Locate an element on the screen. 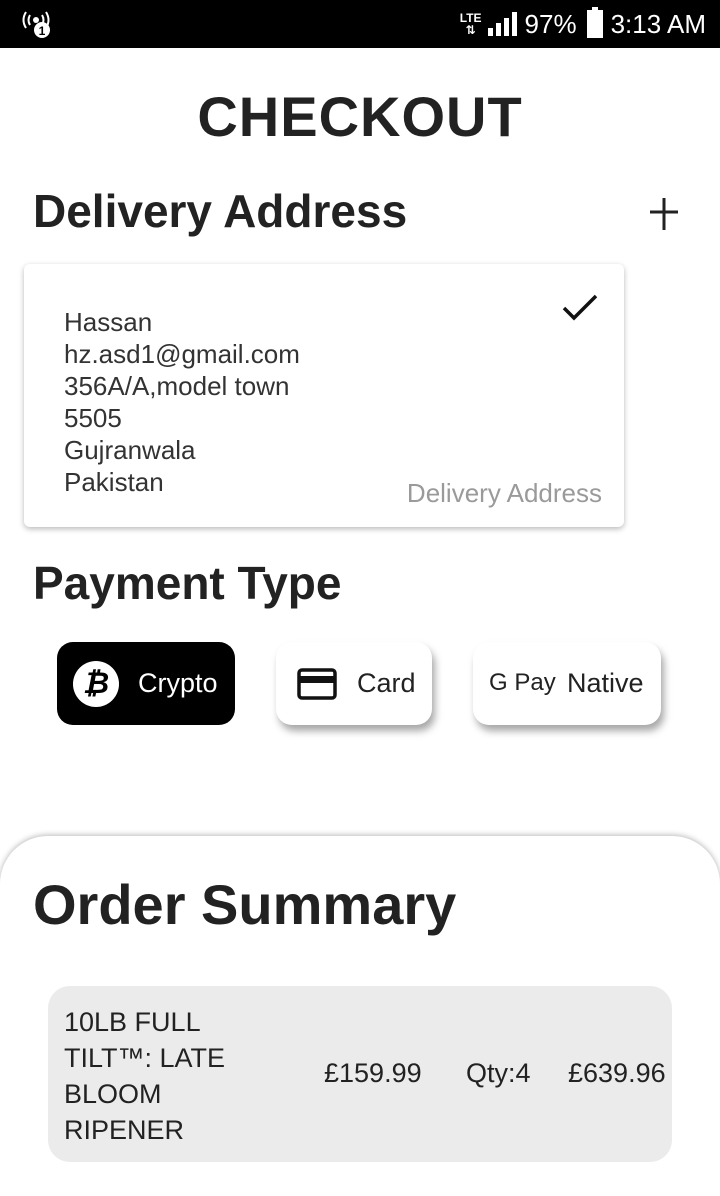 The width and height of the screenshot is (720, 1196). payment-option-native: G Pay Native is located at coordinates (567, 683).